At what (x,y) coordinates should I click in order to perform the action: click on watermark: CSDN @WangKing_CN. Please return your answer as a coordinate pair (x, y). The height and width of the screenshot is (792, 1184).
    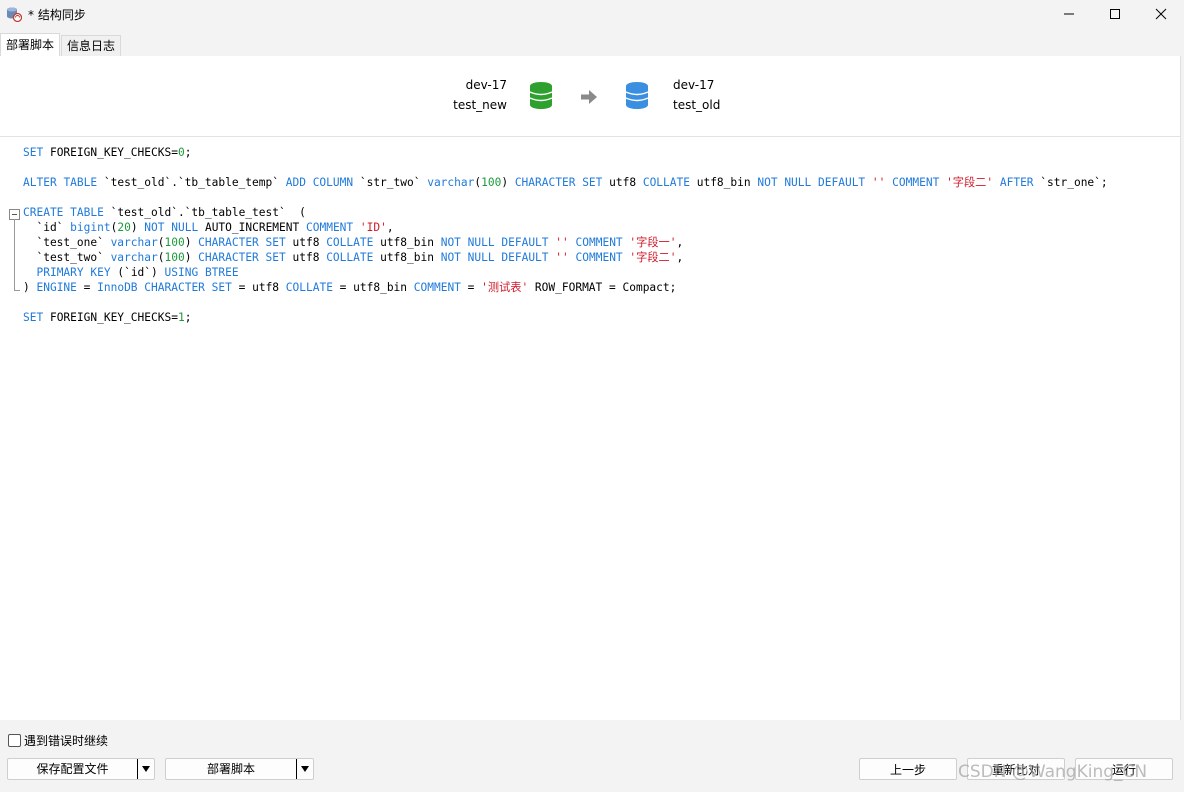
    Looking at the image, I should click on (1053, 772).